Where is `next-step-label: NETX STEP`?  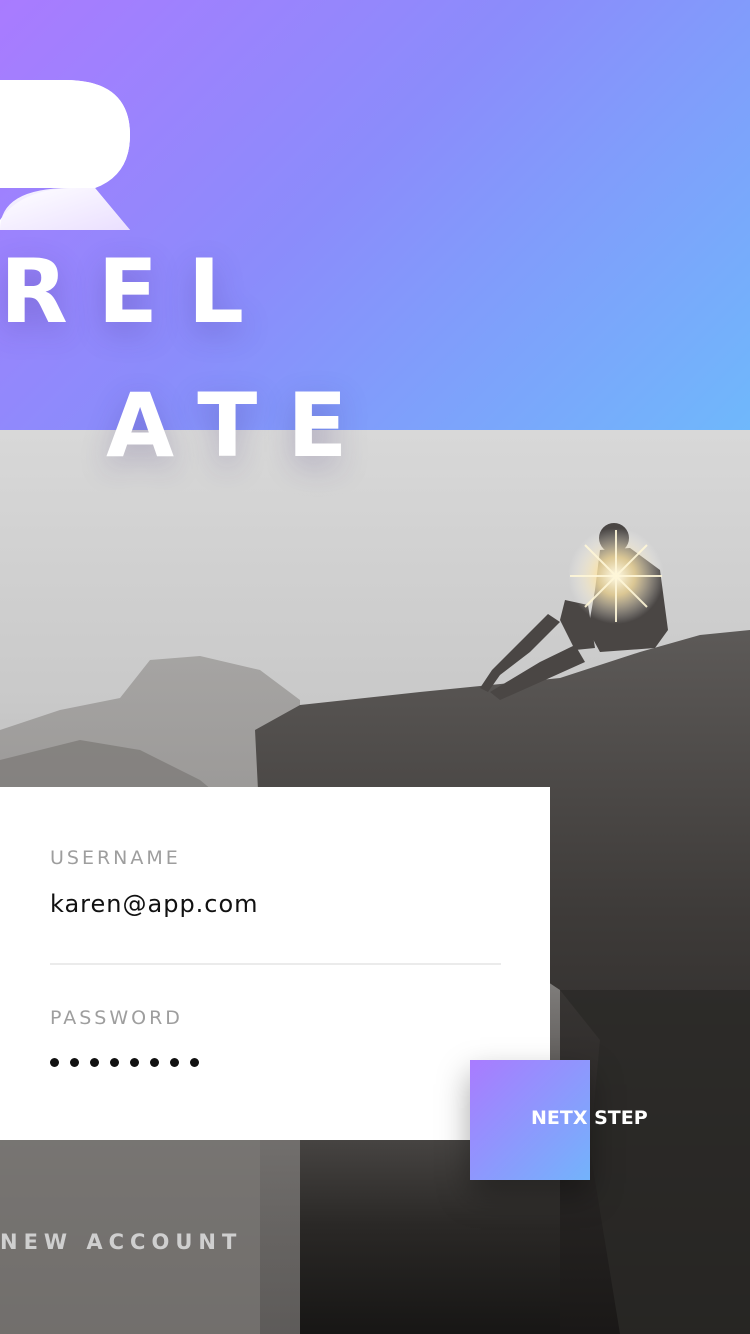
next-step-label: NETX STEP is located at coordinates (589, 1118).